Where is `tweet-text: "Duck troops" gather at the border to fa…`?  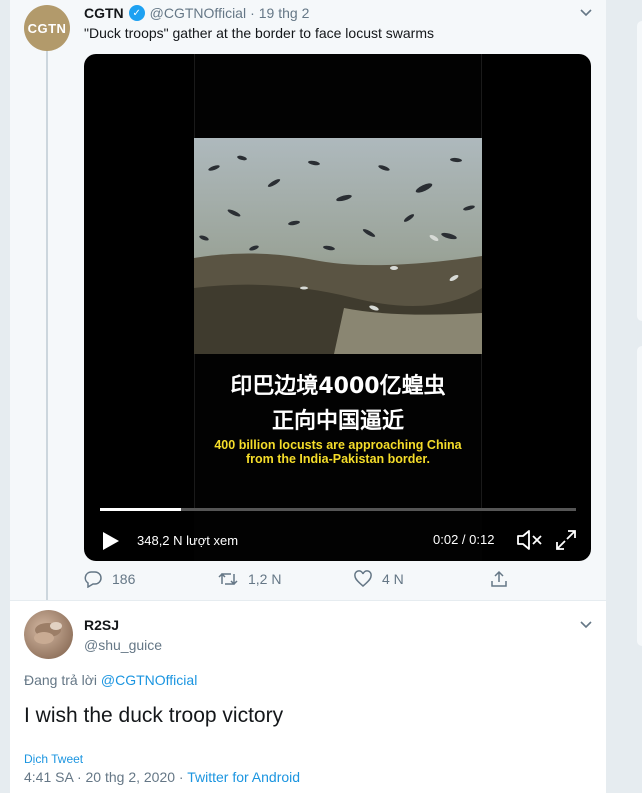 tweet-text: "Duck troops" gather at the border to fa… is located at coordinates (259, 33).